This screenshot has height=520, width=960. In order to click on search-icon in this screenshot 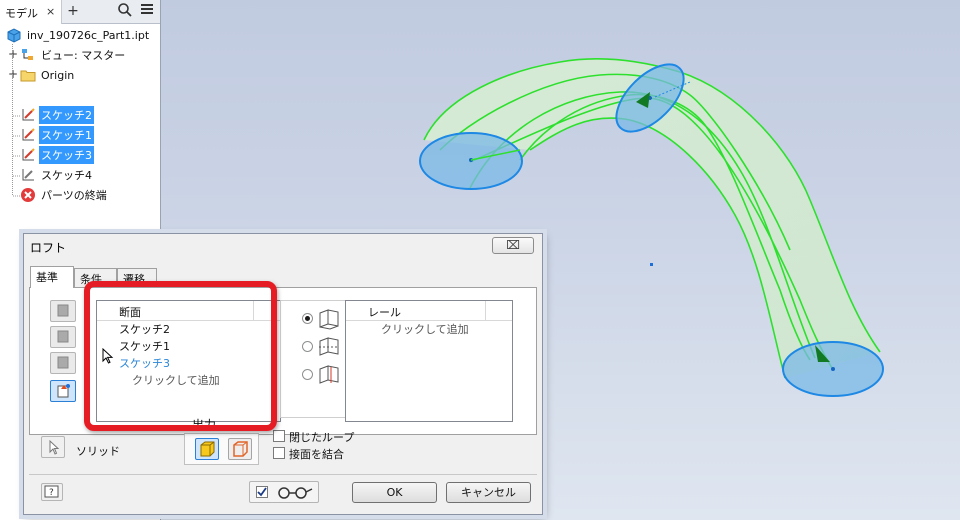, I will do `click(125, 11)`.